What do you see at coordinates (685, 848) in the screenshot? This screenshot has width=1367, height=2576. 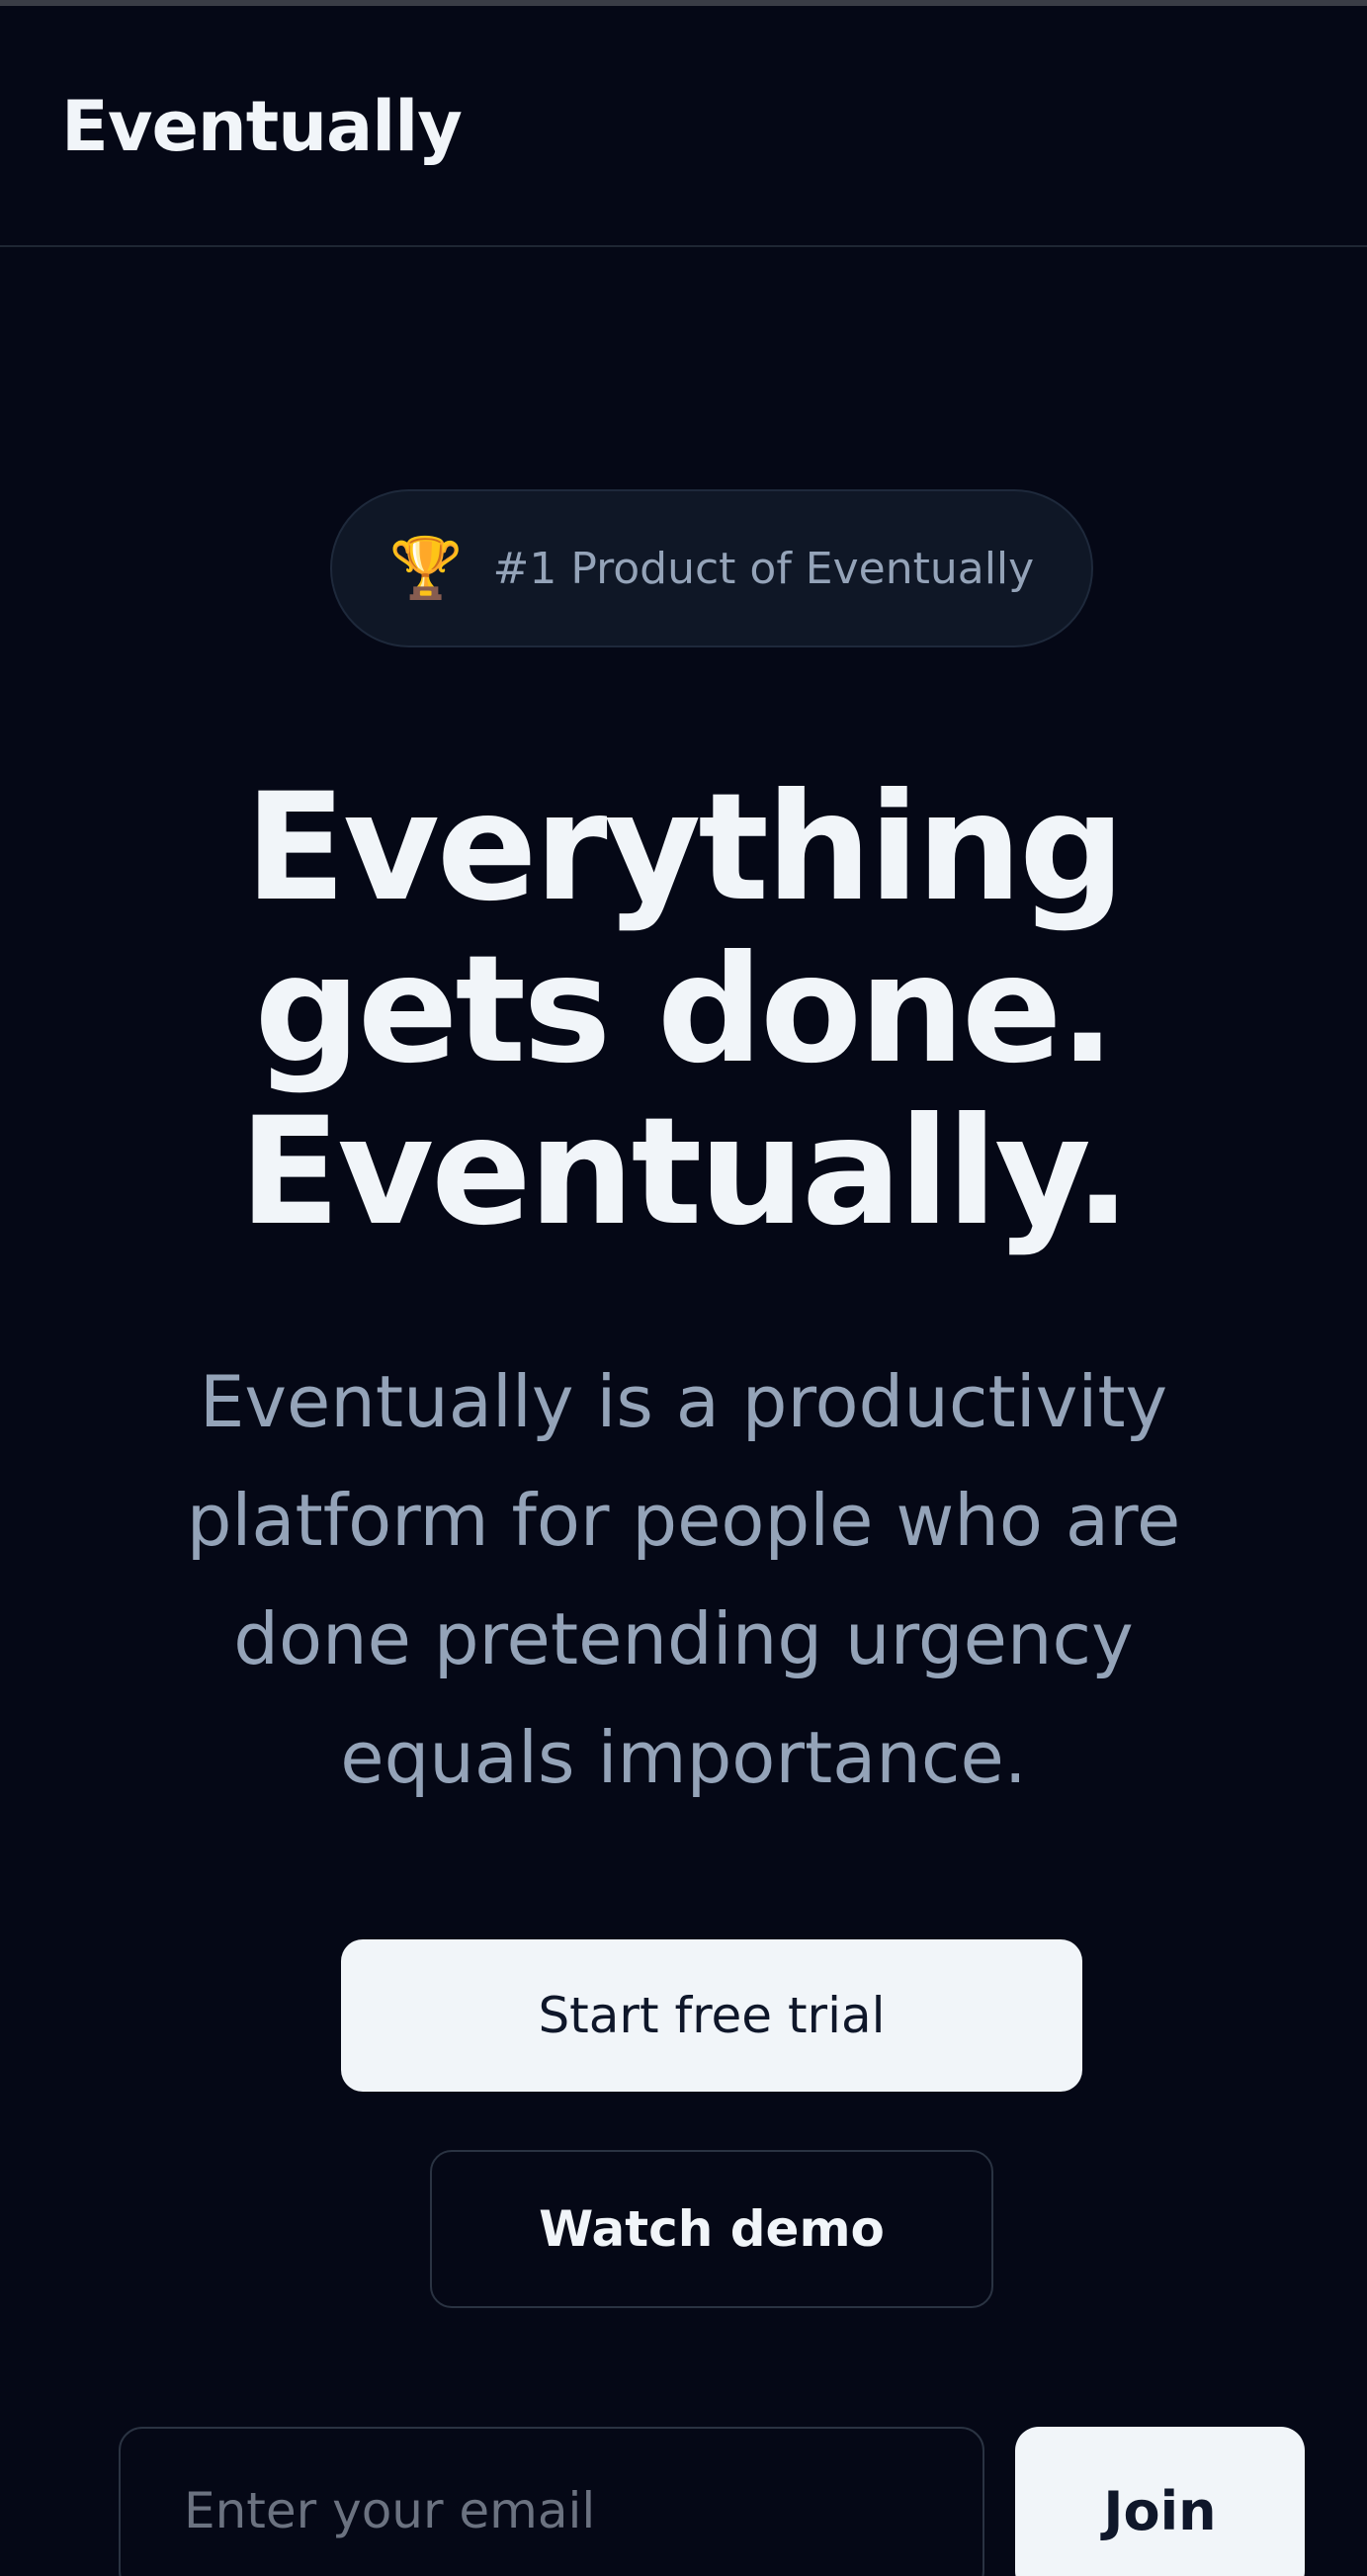 I see `hero-title-line-1: Everything` at bounding box center [685, 848].